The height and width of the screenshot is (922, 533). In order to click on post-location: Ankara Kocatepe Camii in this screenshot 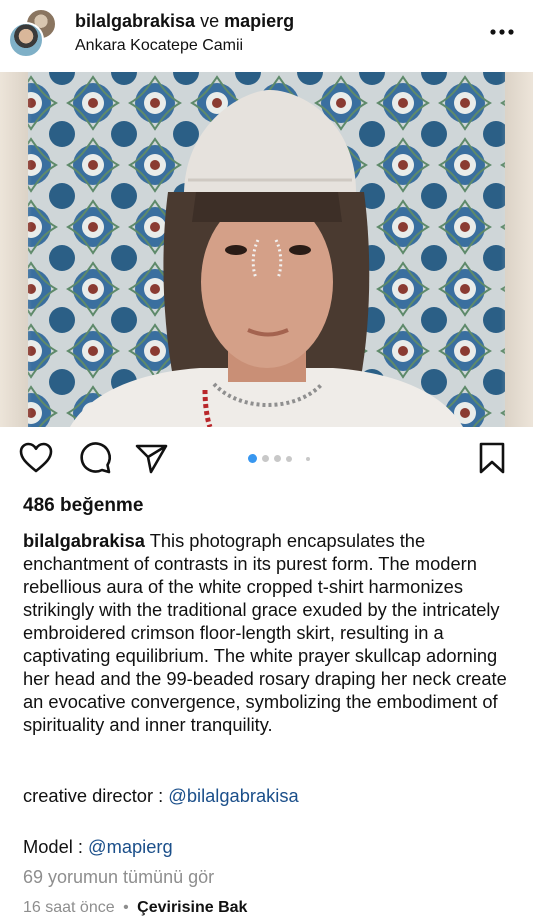, I will do `click(159, 46)`.